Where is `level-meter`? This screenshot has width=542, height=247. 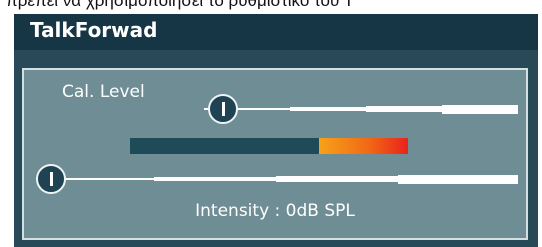 level-meter is located at coordinates (269, 146).